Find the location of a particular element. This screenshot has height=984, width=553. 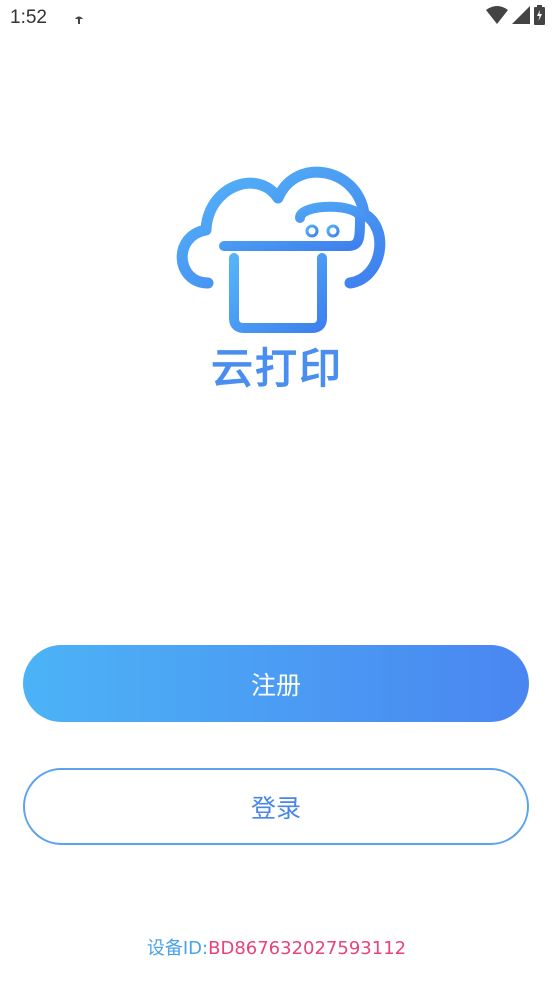

device-id-label: 设备ID: is located at coordinates (177, 948).